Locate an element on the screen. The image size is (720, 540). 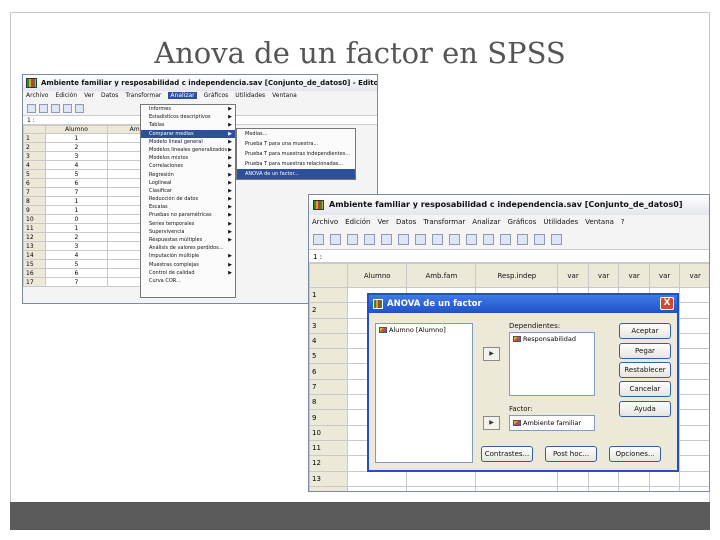
menu-item: ? is located at coordinates (623, 222).